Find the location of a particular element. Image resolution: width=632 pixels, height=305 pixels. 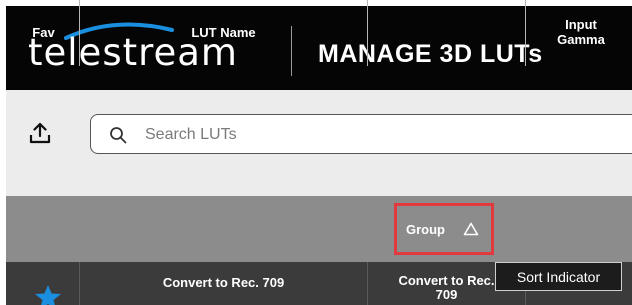

sort-indicator-tooltip: Sort Indicator is located at coordinates (558, 276).